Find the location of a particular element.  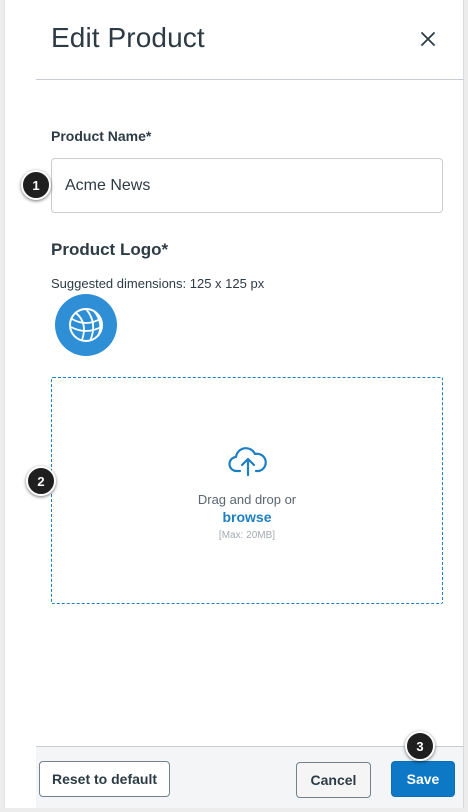

close-icon is located at coordinates (428, 39).